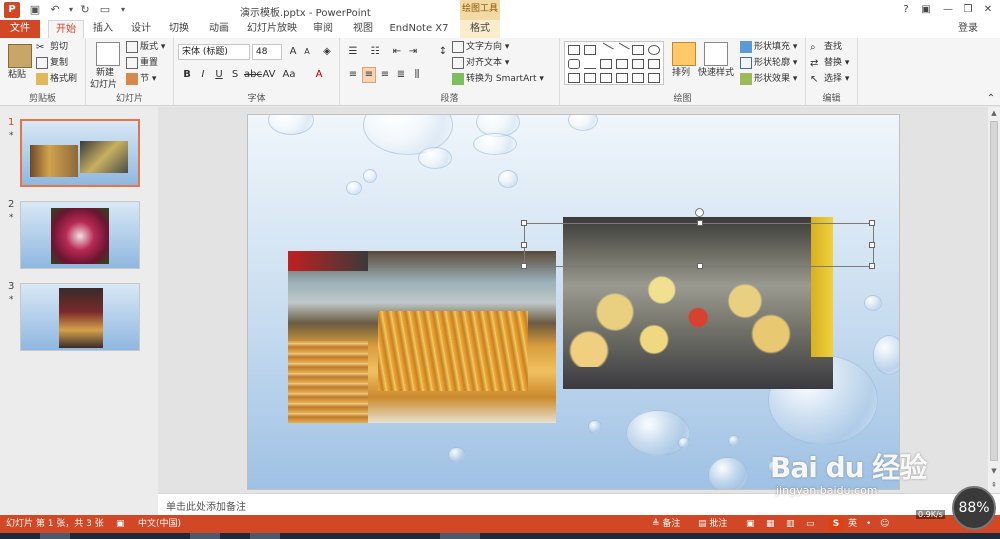 The image size is (1000, 539). Describe the element at coordinates (108, 54) in the screenshot. I see `new-slide-icon` at that location.